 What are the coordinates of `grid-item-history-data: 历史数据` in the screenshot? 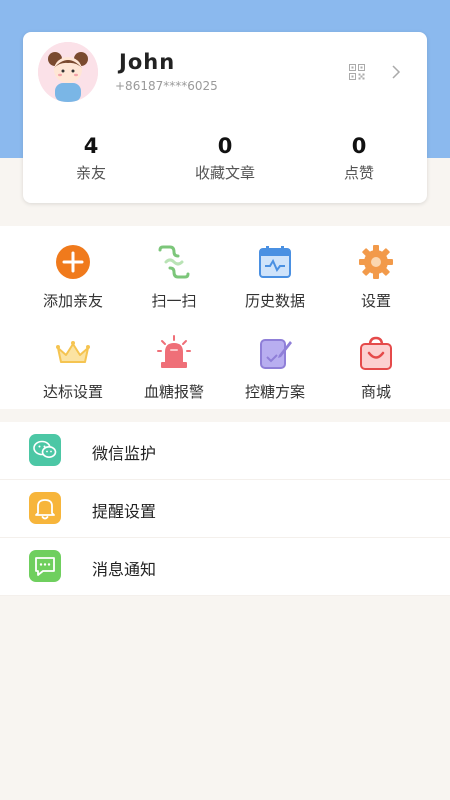 It's located at (275, 275).